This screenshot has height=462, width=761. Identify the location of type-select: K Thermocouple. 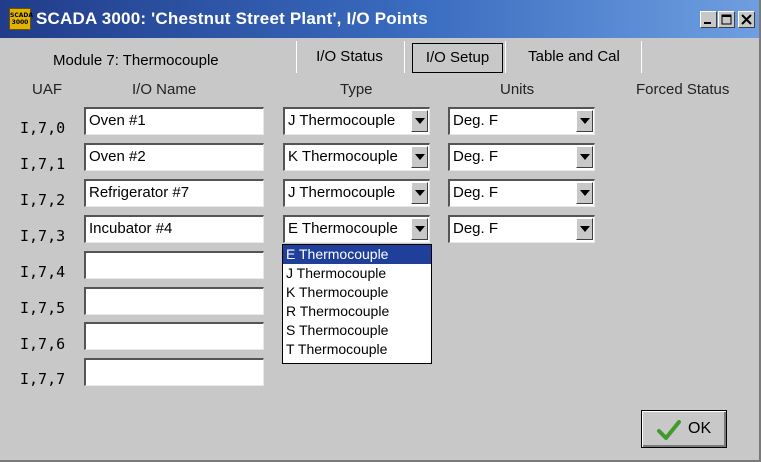
(356, 157).